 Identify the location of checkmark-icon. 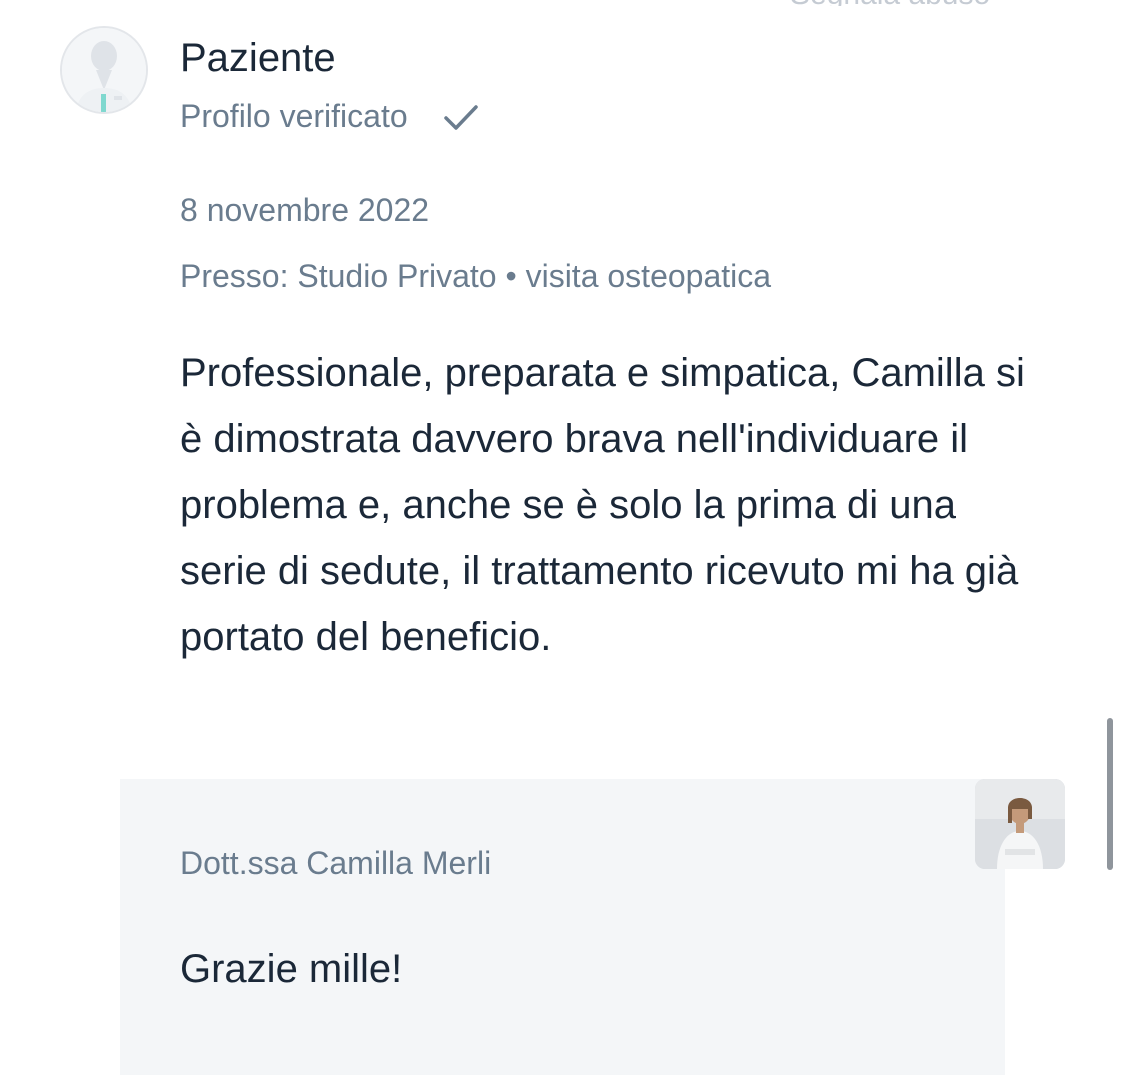
(461, 117).